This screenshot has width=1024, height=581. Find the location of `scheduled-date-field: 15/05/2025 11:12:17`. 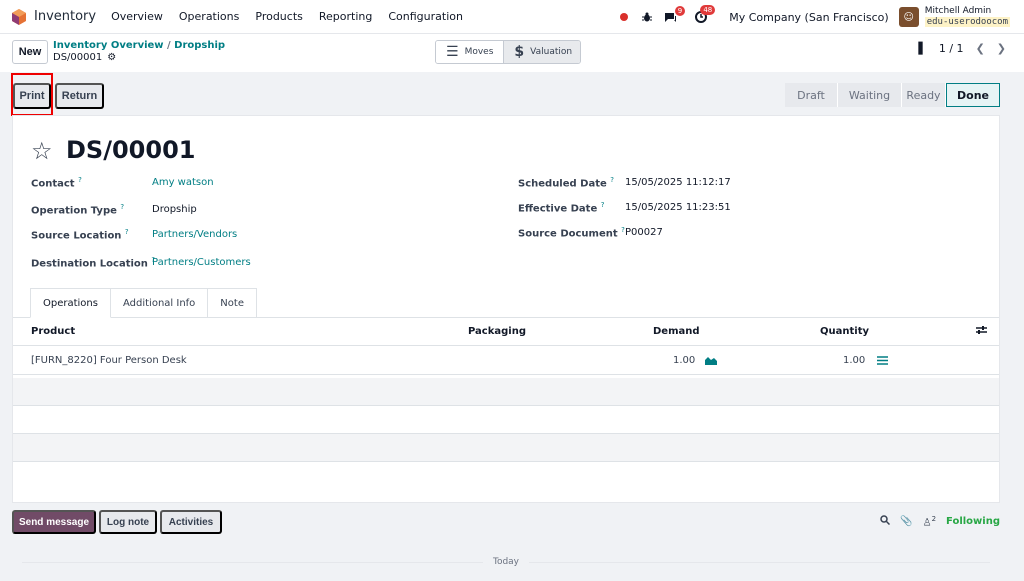

scheduled-date-field: 15/05/2025 11:12:17 is located at coordinates (678, 182).